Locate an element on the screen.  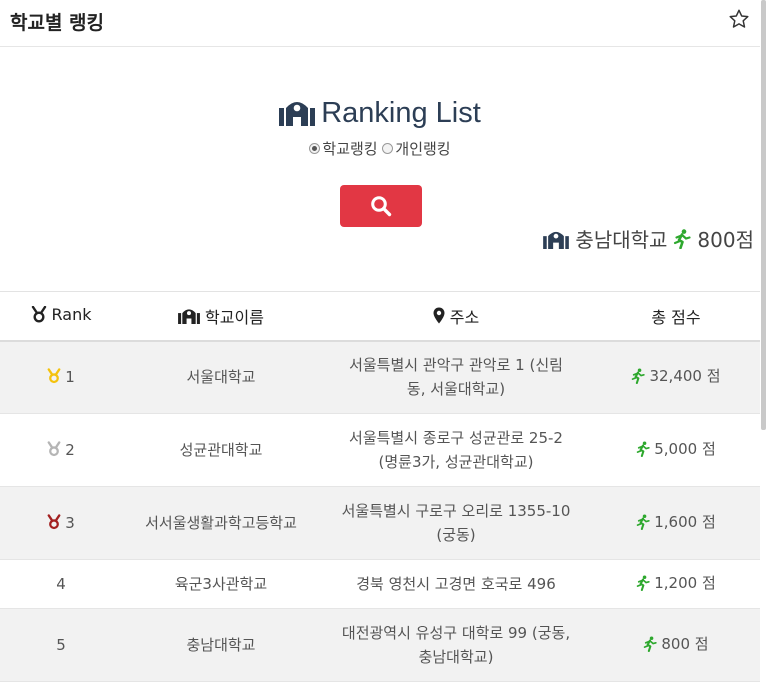
my-school-name: 충남대학교 is located at coordinates (621, 240).